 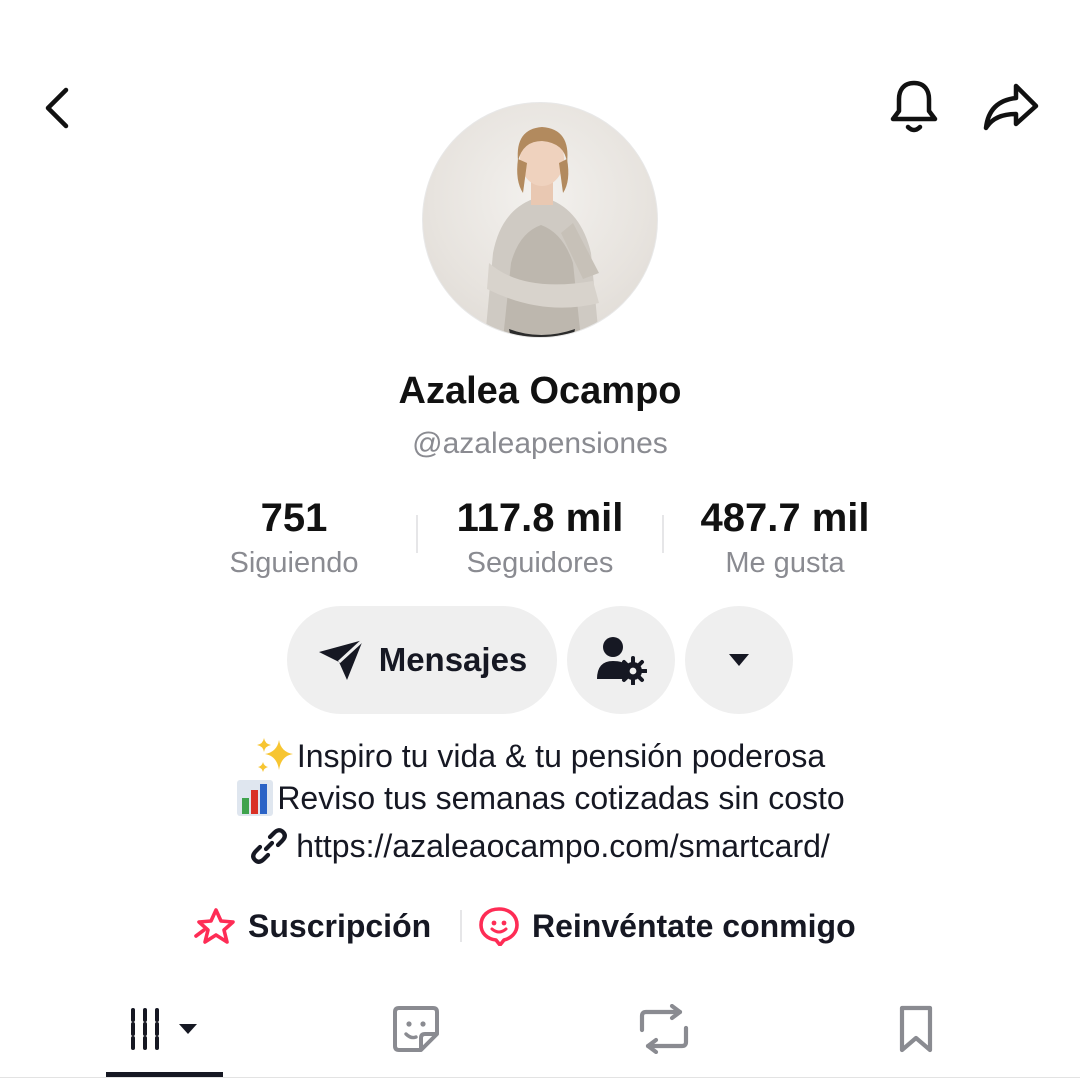 I want to click on message-button: Mensajes, so click(x=422, y=660).